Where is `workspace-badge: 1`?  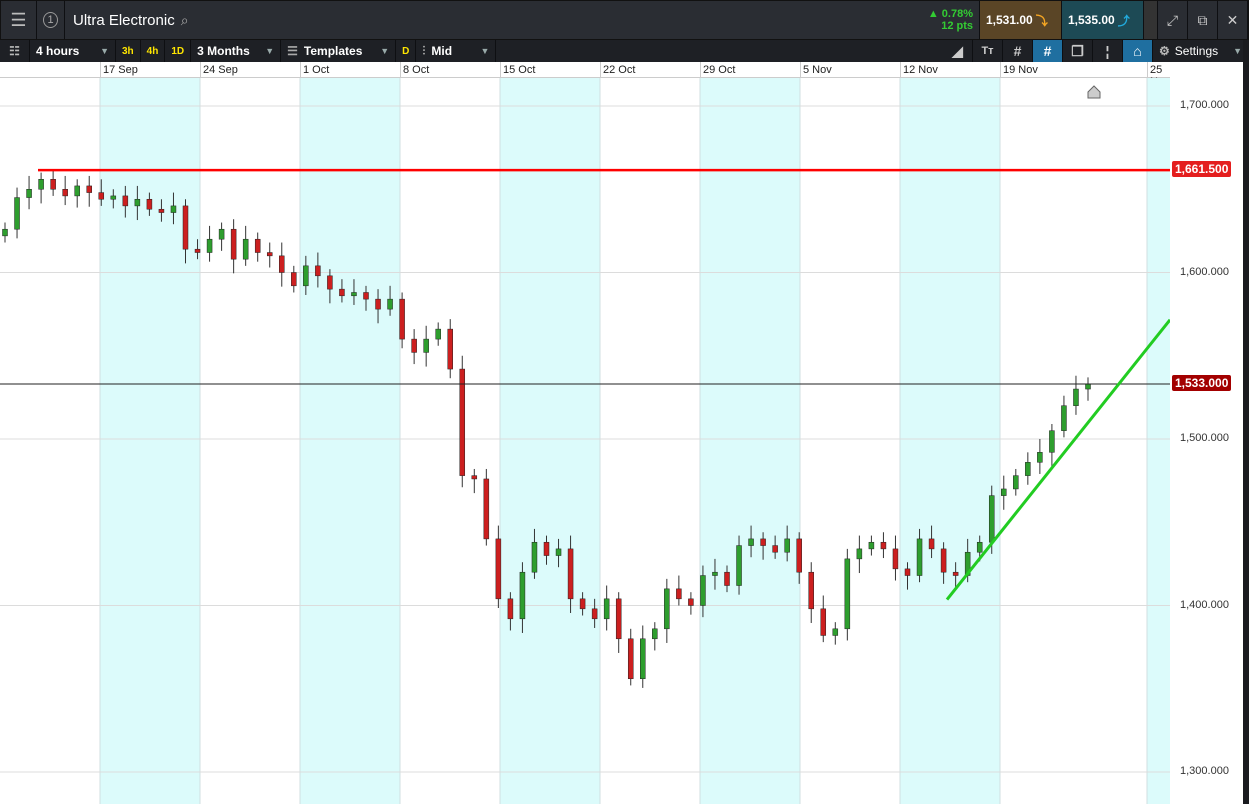 workspace-badge: 1 is located at coordinates (51, 20).